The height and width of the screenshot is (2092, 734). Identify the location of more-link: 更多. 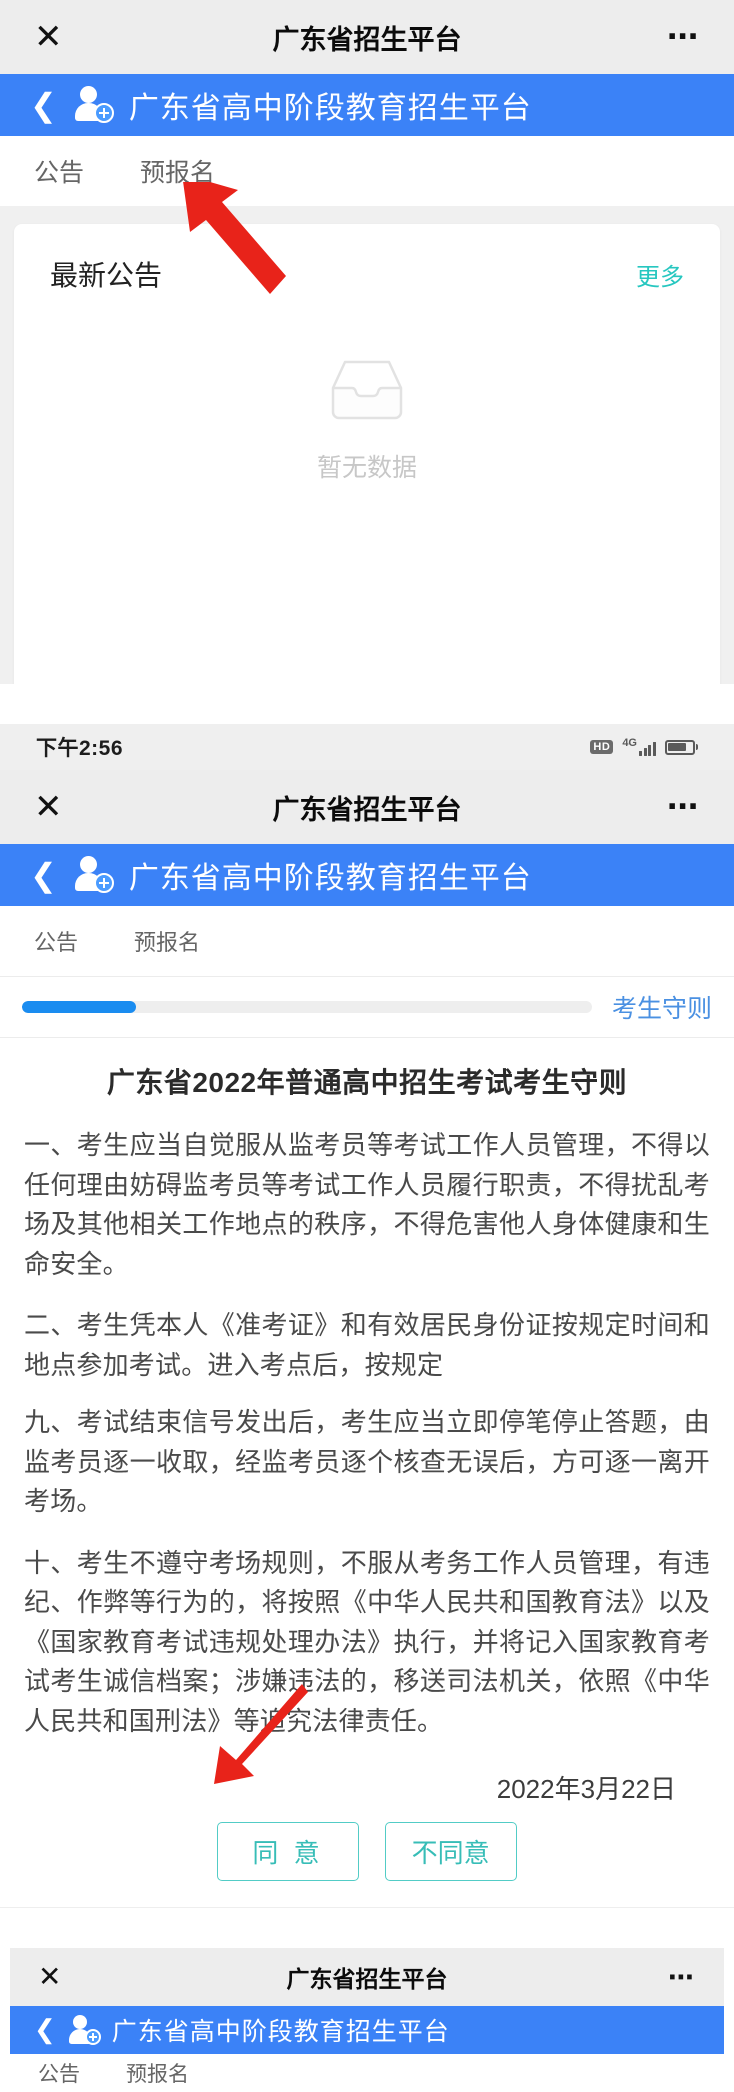
(660, 274).